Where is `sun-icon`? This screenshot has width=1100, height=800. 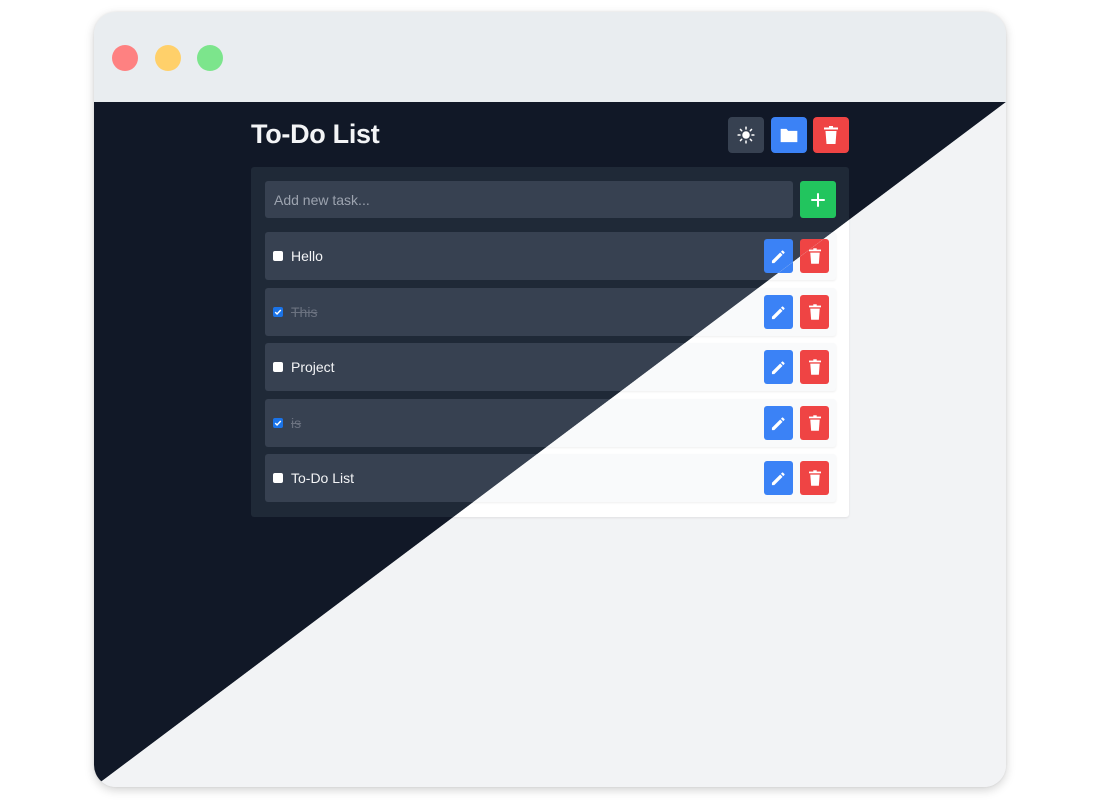 sun-icon is located at coordinates (746, 135).